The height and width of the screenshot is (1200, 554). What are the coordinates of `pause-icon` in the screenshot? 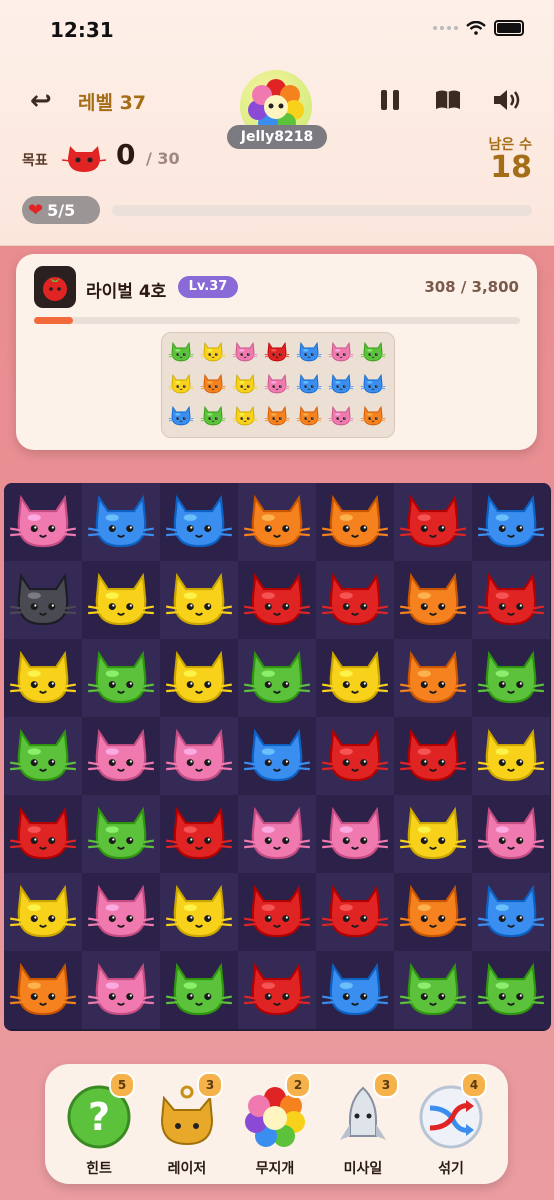 It's located at (390, 100).